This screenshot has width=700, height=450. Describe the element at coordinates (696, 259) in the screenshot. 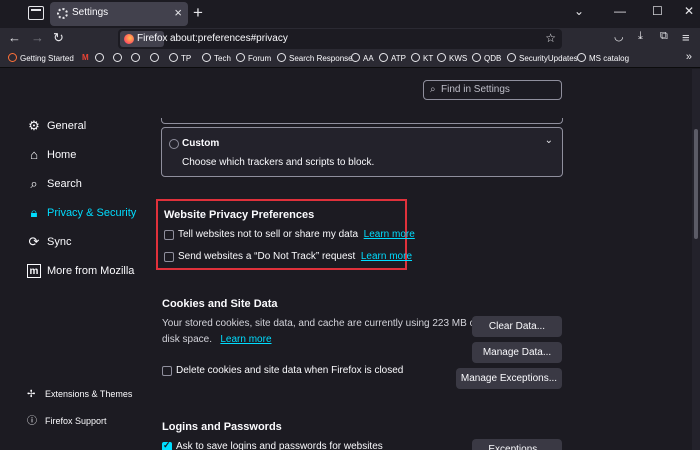

I see `scrollbar` at that location.